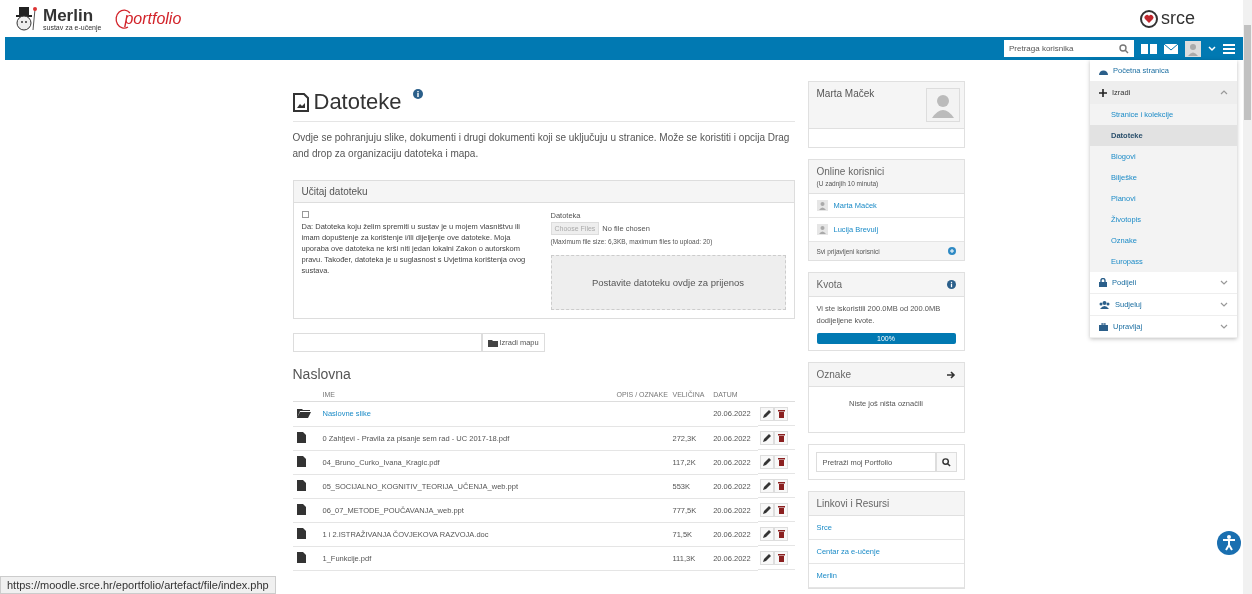 The image size is (1252, 594). What do you see at coordinates (853, 503) in the screenshot?
I see `card-title: Linkovi i Resursi` at bounding box center [853, 503].